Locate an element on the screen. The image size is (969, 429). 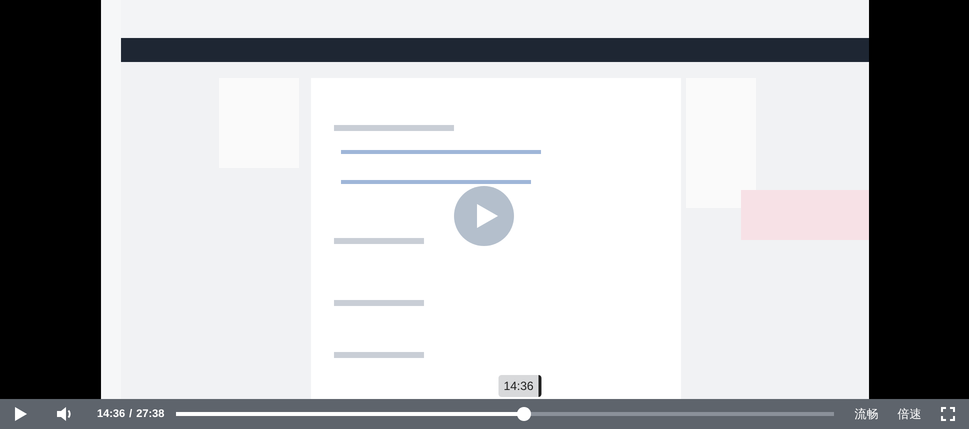
play-button is located at coordinates (21, 414).